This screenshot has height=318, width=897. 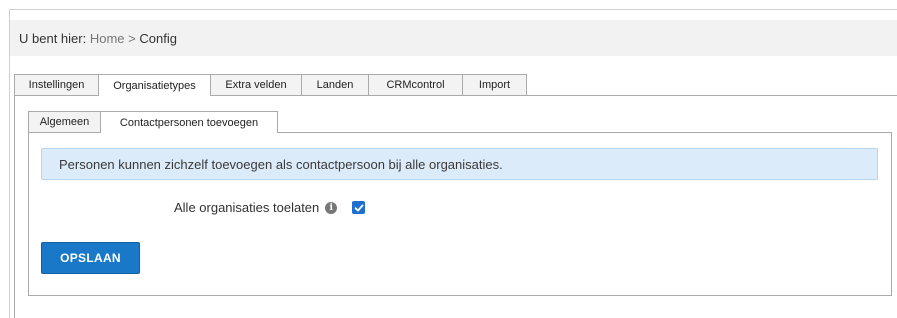 What do you see at coordinates (331, 207) in the screenshot?
I see `info-circle-icon: i` at bounding box center [331, 207].